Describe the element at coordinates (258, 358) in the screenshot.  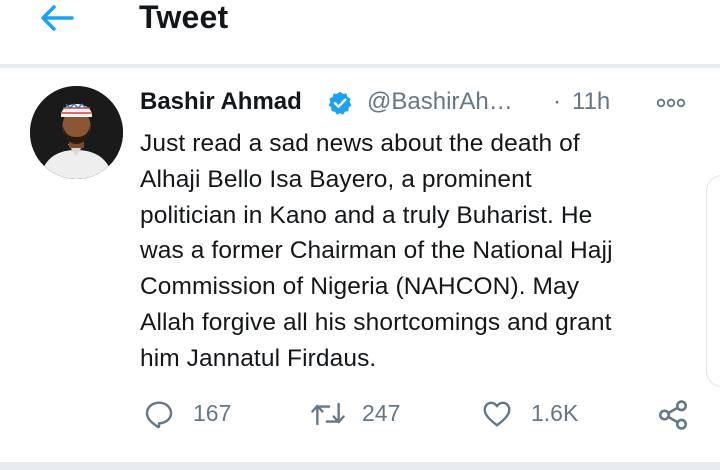
I see `tweet-text-line: him Jannatul Firdaus.` at that location.